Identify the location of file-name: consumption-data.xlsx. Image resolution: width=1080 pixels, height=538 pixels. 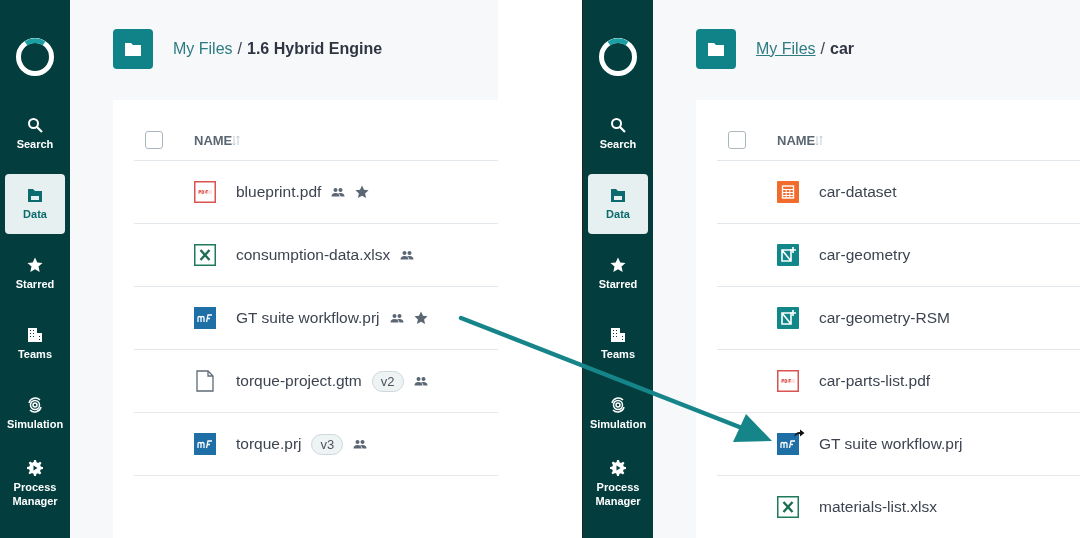
(313, 255).